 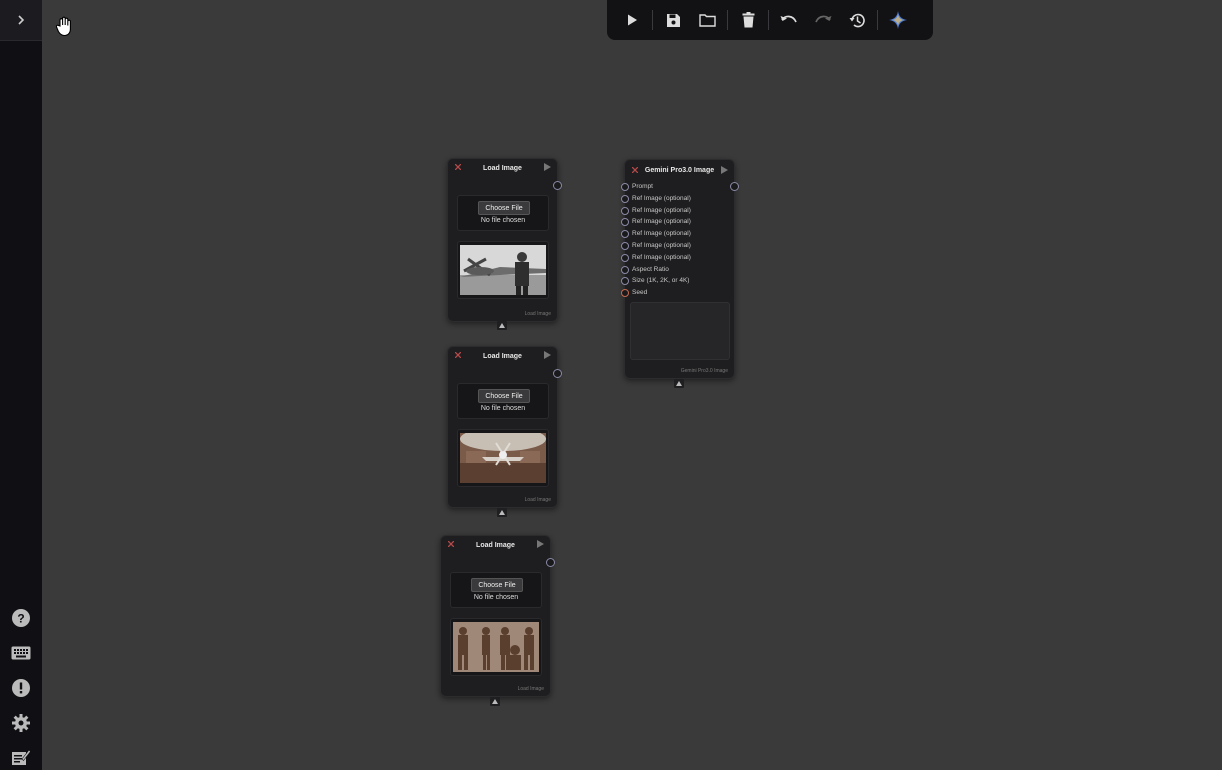 I want to click on delete-button, so click(x=748, y=20).